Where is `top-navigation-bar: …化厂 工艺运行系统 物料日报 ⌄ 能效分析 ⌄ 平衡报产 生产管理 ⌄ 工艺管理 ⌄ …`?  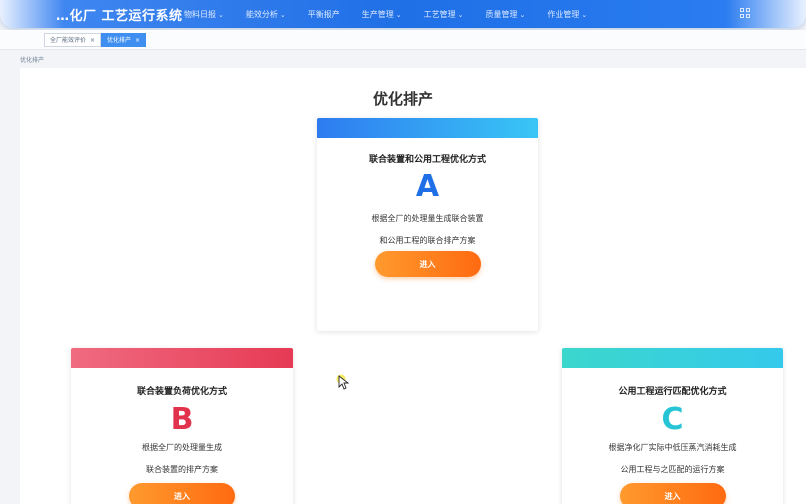
top-navigation-bar: …化厂 工艺运行系统 物料日报 ⌄ 能效分析 ⌄ 平衡报产 生产管理 ⌄ 工艺管理 ⌄ … is located at coordinates (403, 14).